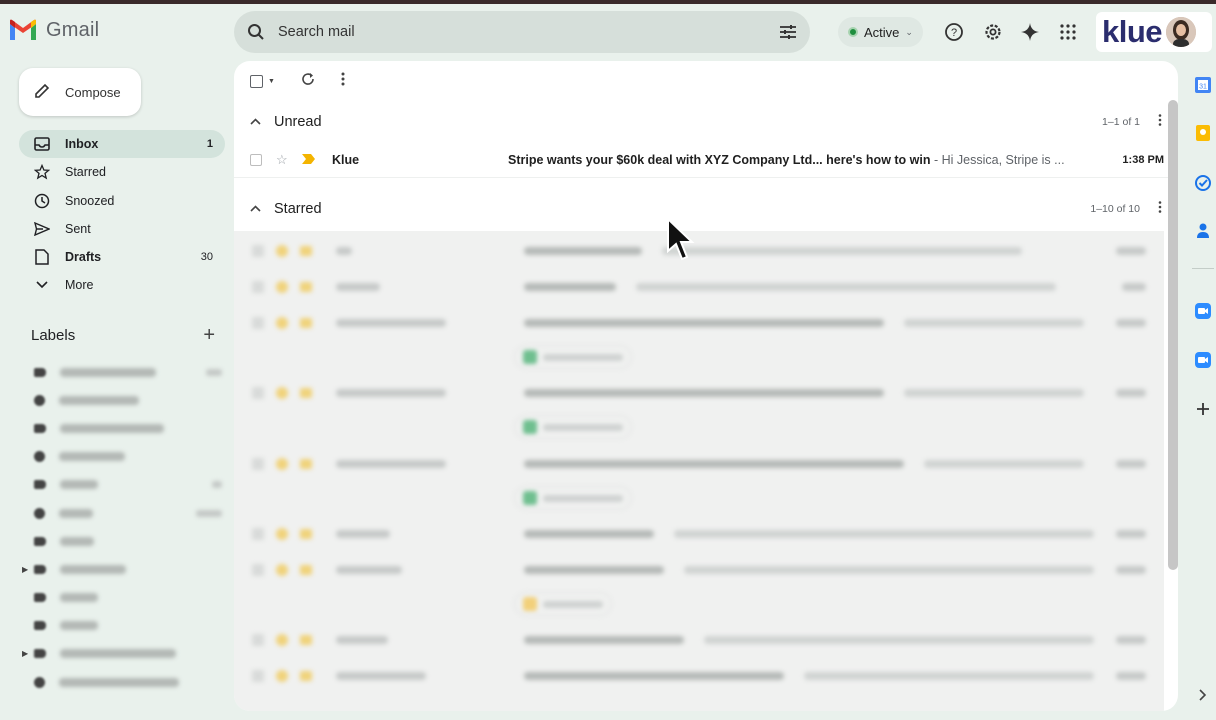 The height and width of the screenshot is (720, 1216). What do you see at coordinates (53, 30) in the screenshot?
I see `gmail-logo: Gmail` at bounding box center [53, 30].